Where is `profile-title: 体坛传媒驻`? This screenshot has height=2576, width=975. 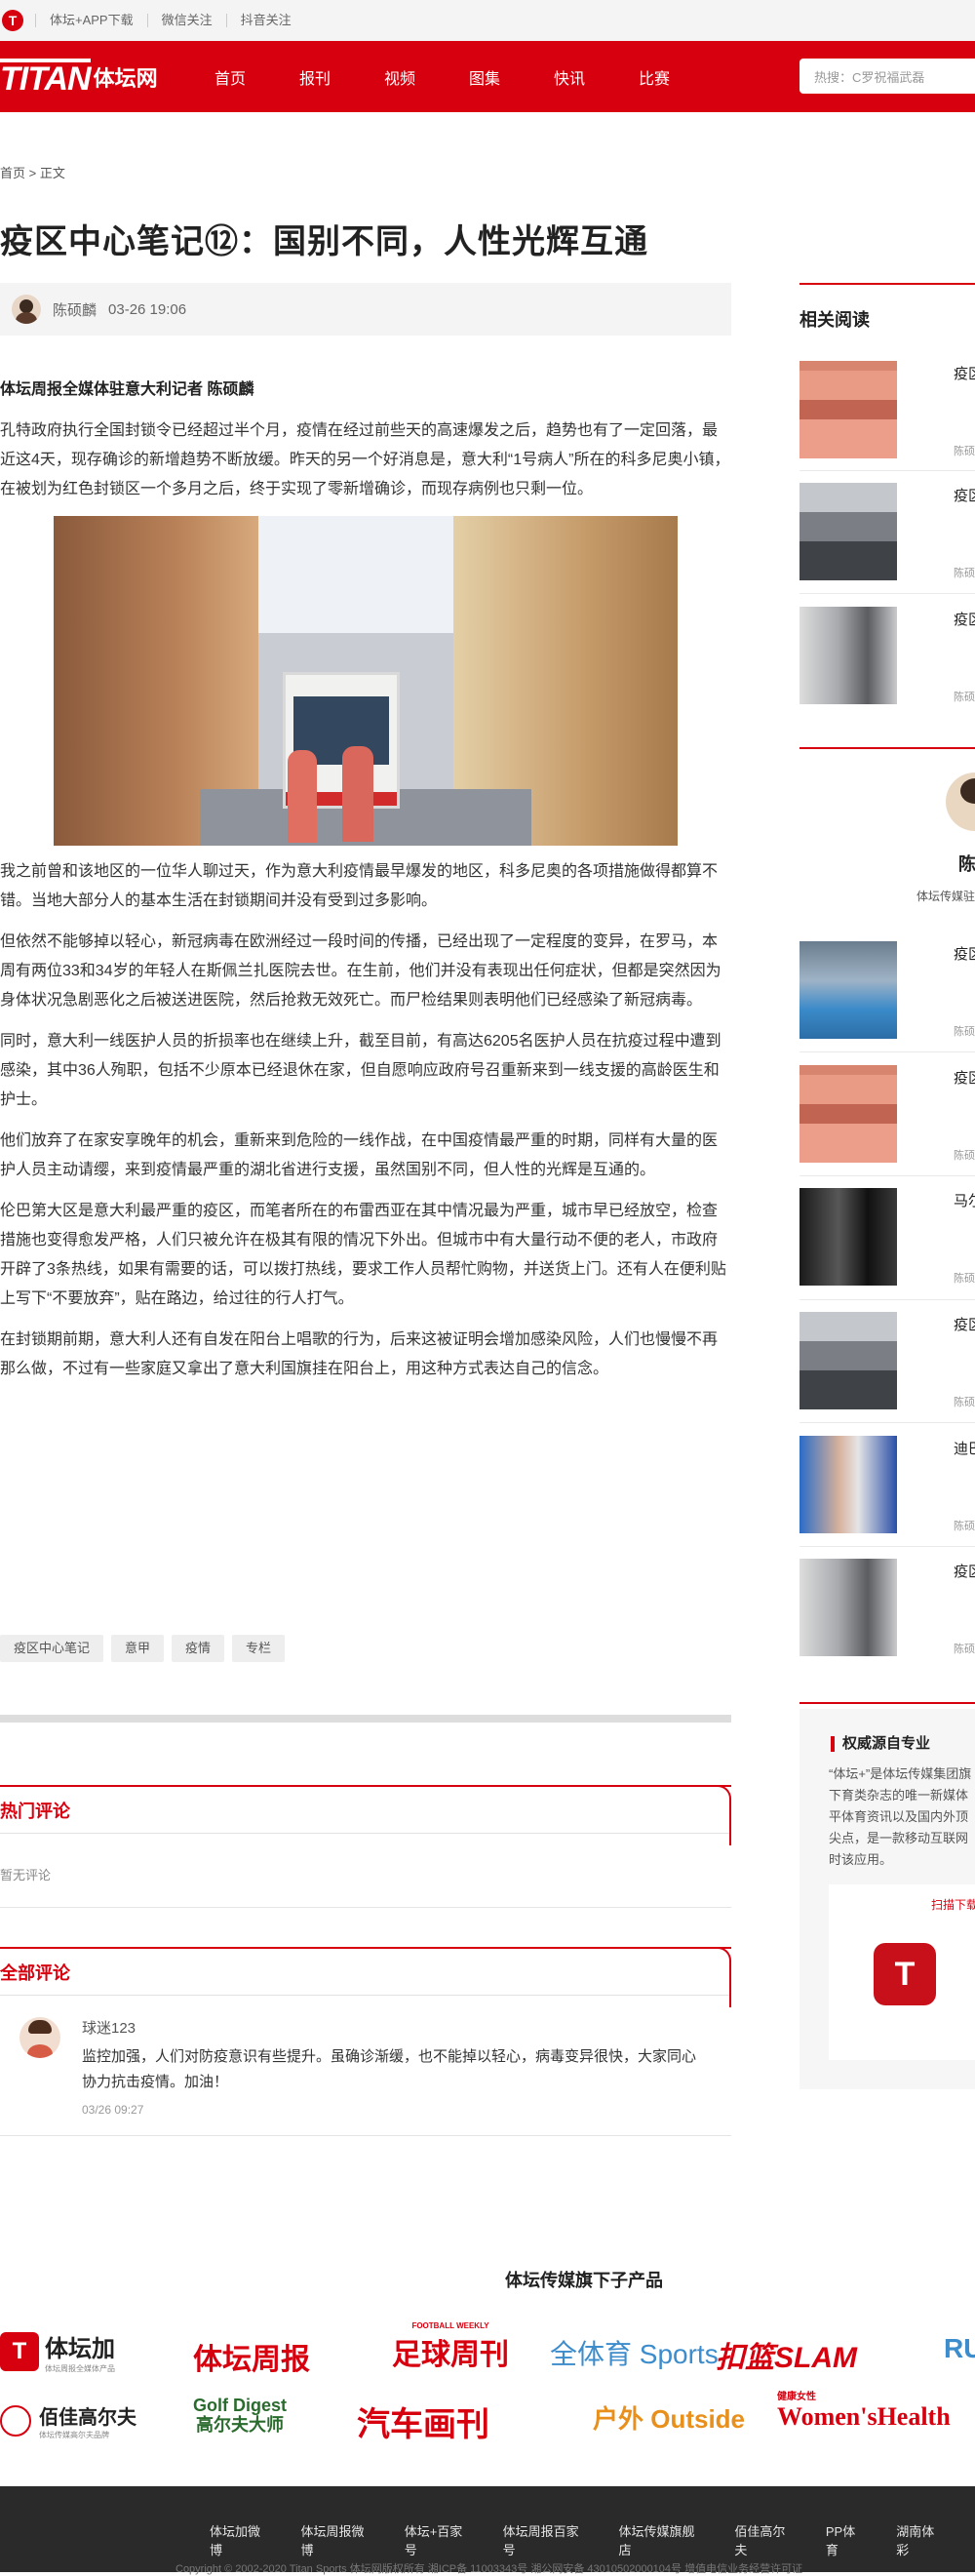
profile-title: 体坛传媒驻 is located at coordinates (945, 896).